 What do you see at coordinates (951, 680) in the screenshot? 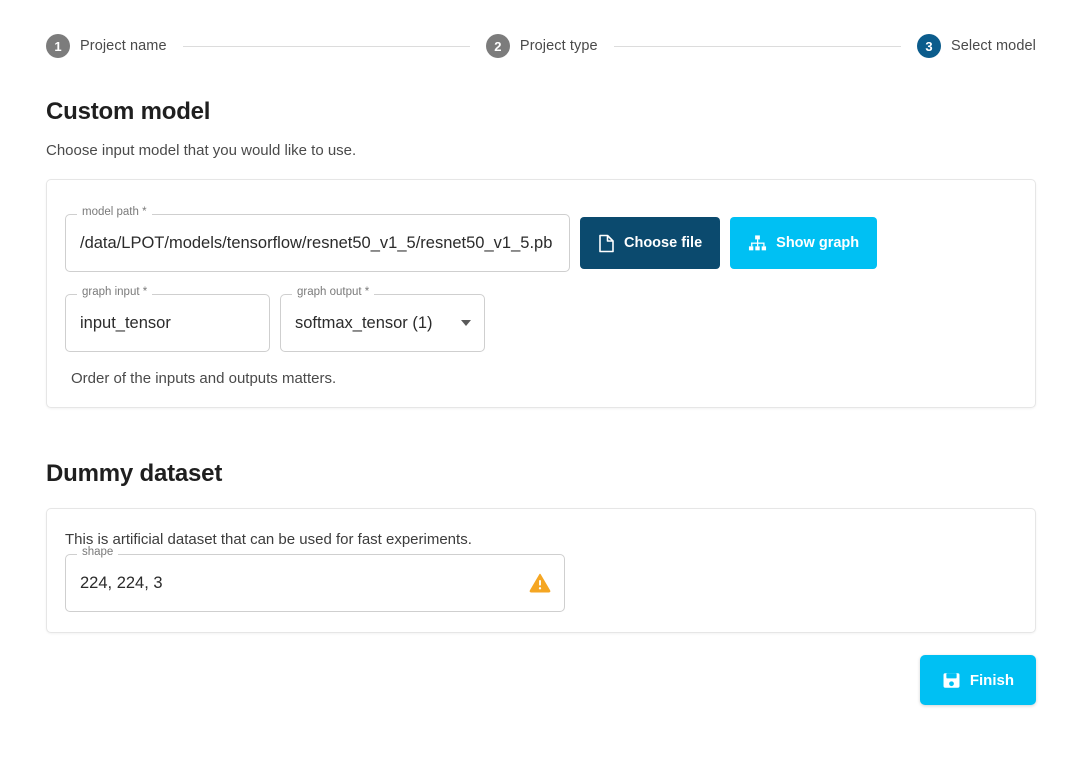
I see `save-icon` at bounding box center [951, 680].